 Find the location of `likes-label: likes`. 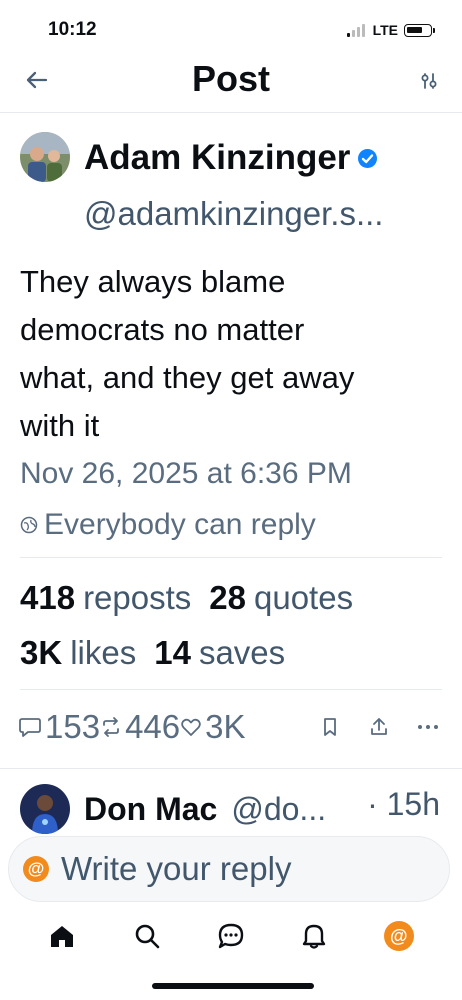

likes-label: likes is located at coordinates (103, 652).